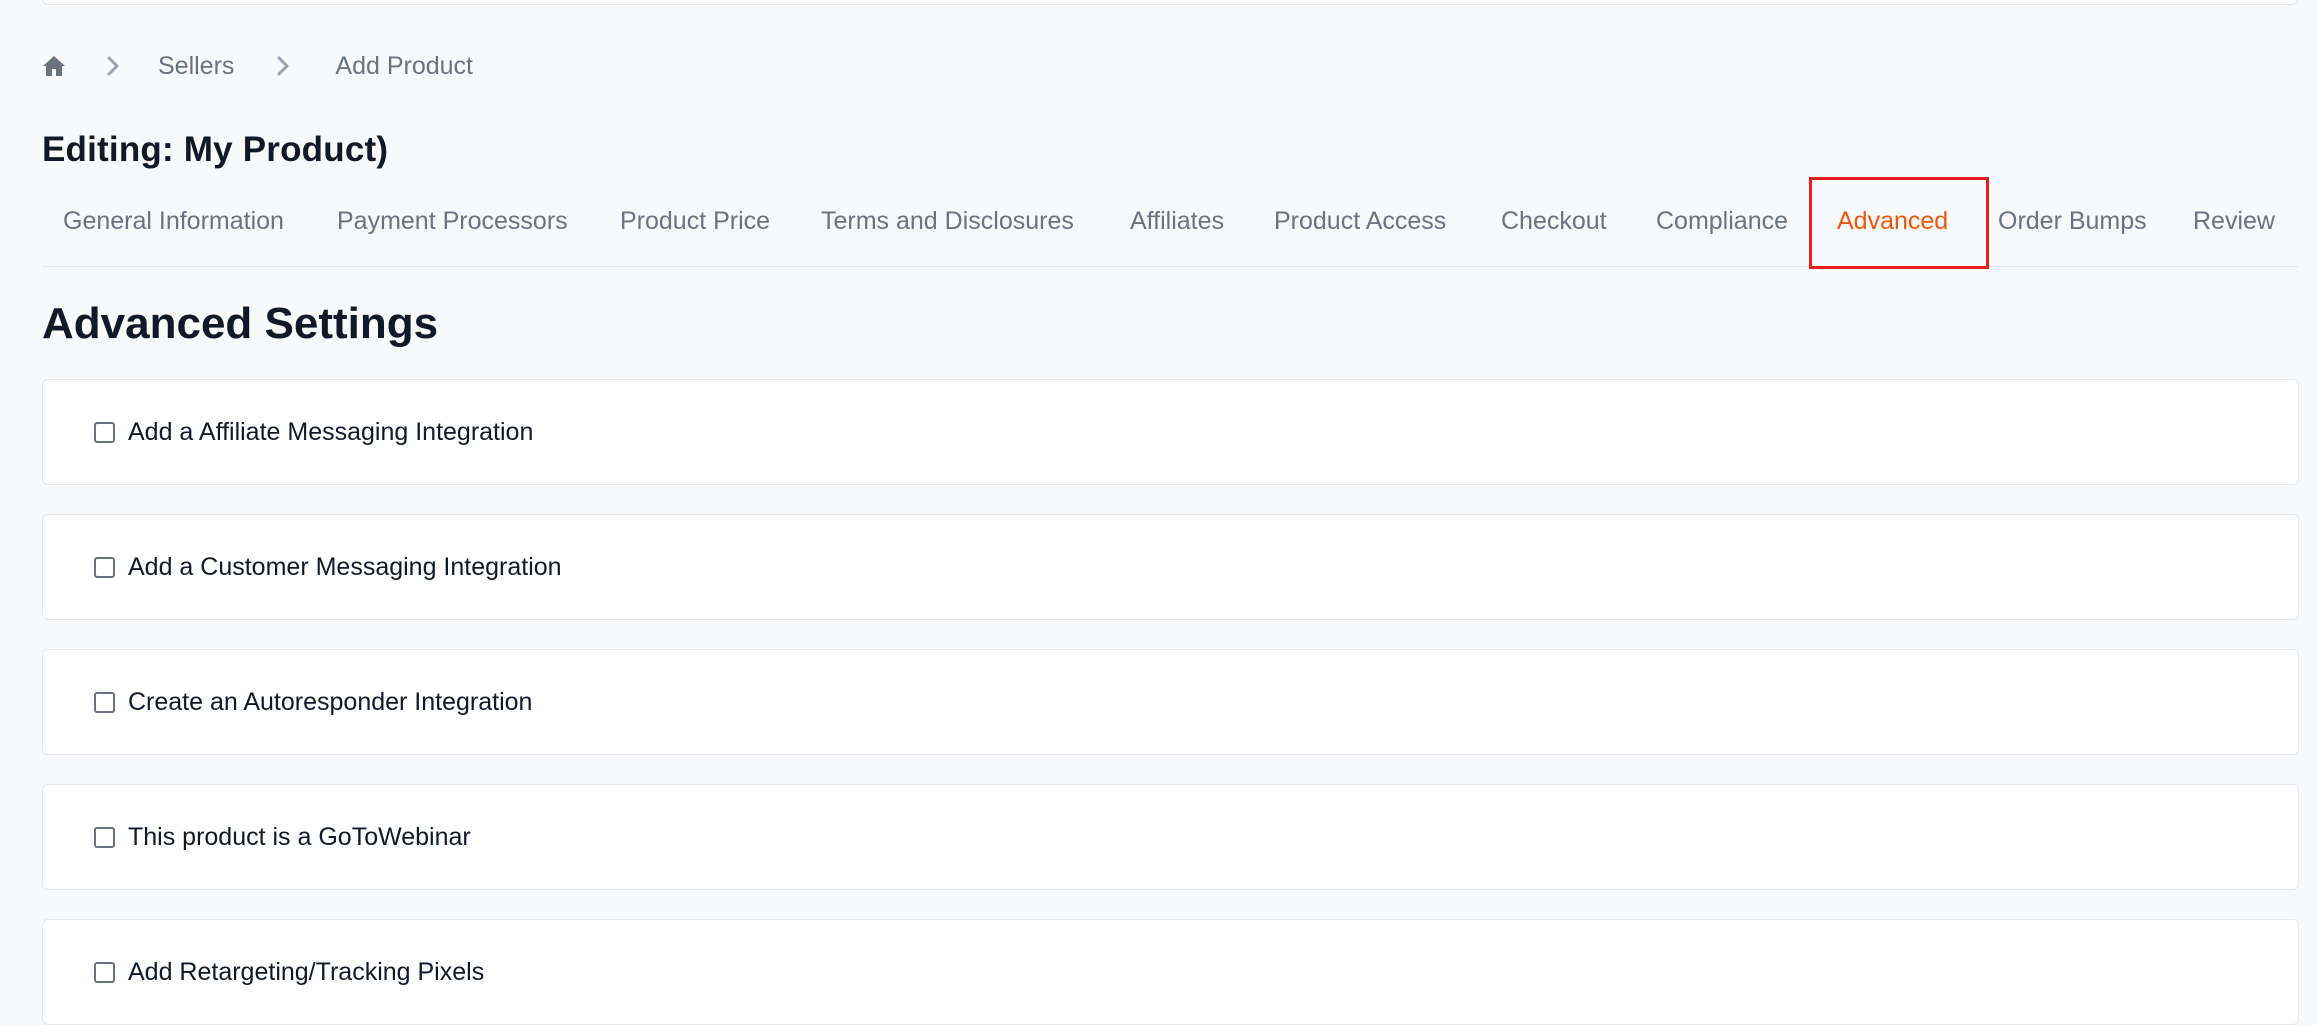  Describe the element at coordinates (54, 66) in the screenshot. I see `home-icon` at that location.